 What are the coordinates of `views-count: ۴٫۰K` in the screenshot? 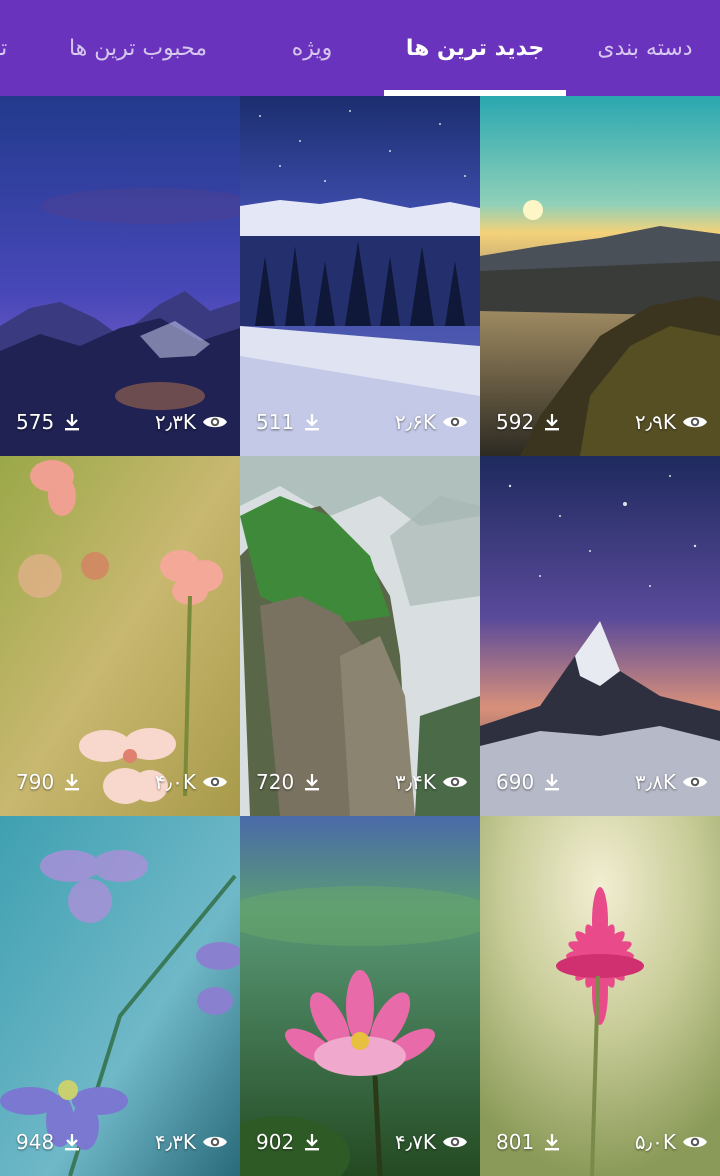 It's located at (191, 782).